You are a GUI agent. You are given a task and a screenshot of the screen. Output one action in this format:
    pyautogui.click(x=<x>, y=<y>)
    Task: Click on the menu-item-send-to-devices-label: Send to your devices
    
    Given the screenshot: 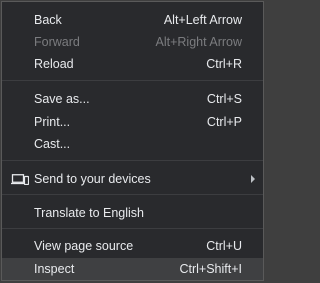 What is the action you would take?
    pyautogui.click(x=92, y=179)
    